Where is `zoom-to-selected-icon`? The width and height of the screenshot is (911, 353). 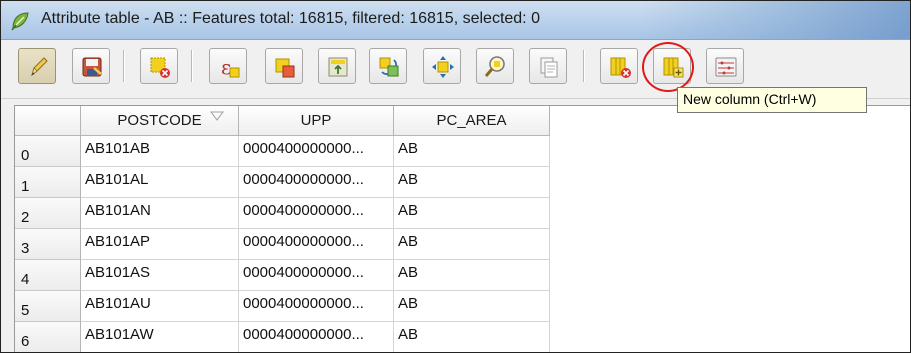
zoom-to-selected-icon is located at coordinates (494, 66).